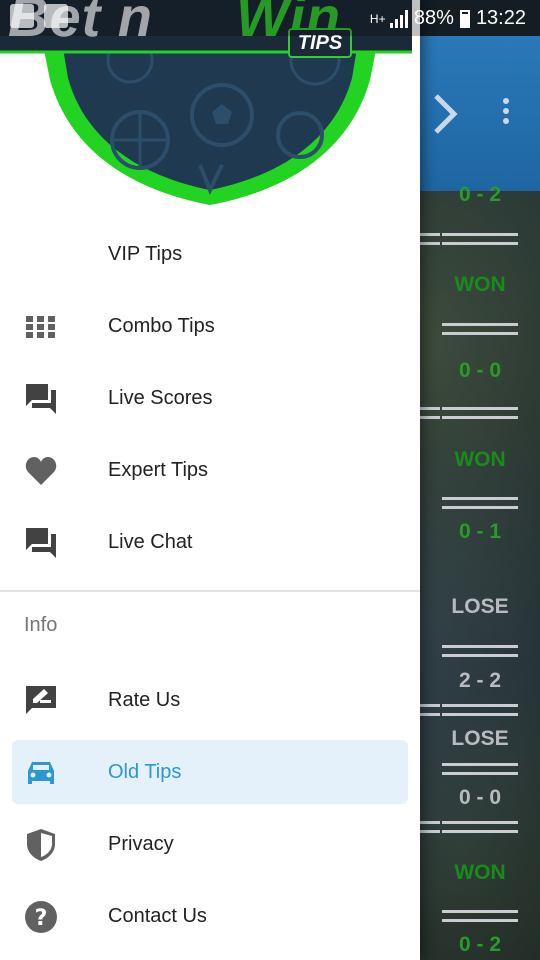  I want to click on menu-item-live-scores: Live Scores, so click(210, 398).